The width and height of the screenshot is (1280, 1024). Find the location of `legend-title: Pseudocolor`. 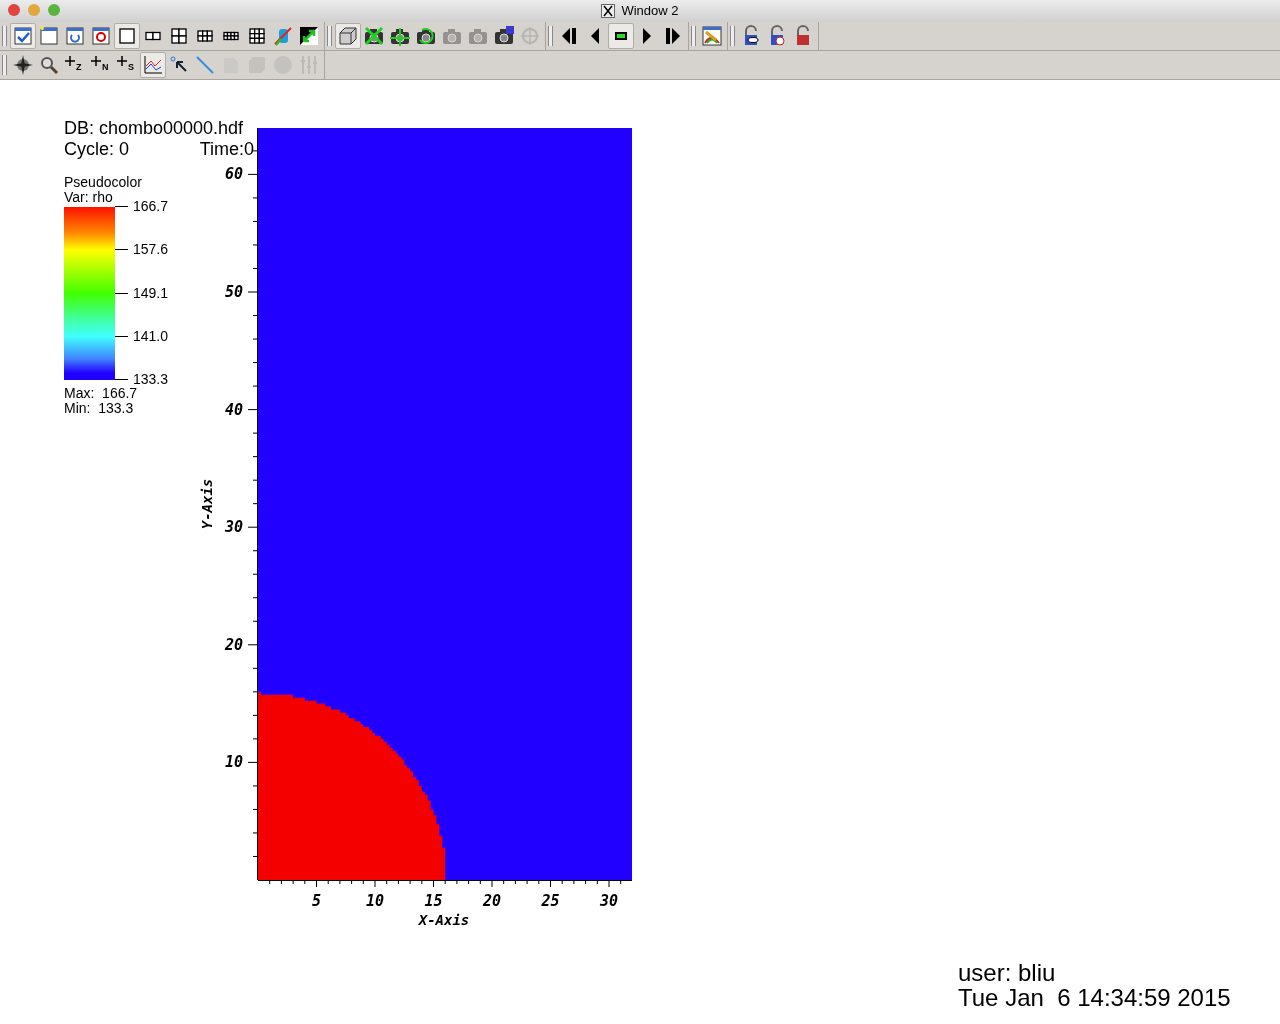

legend-title: Pseudocolor is located at coordinates (103, 182).